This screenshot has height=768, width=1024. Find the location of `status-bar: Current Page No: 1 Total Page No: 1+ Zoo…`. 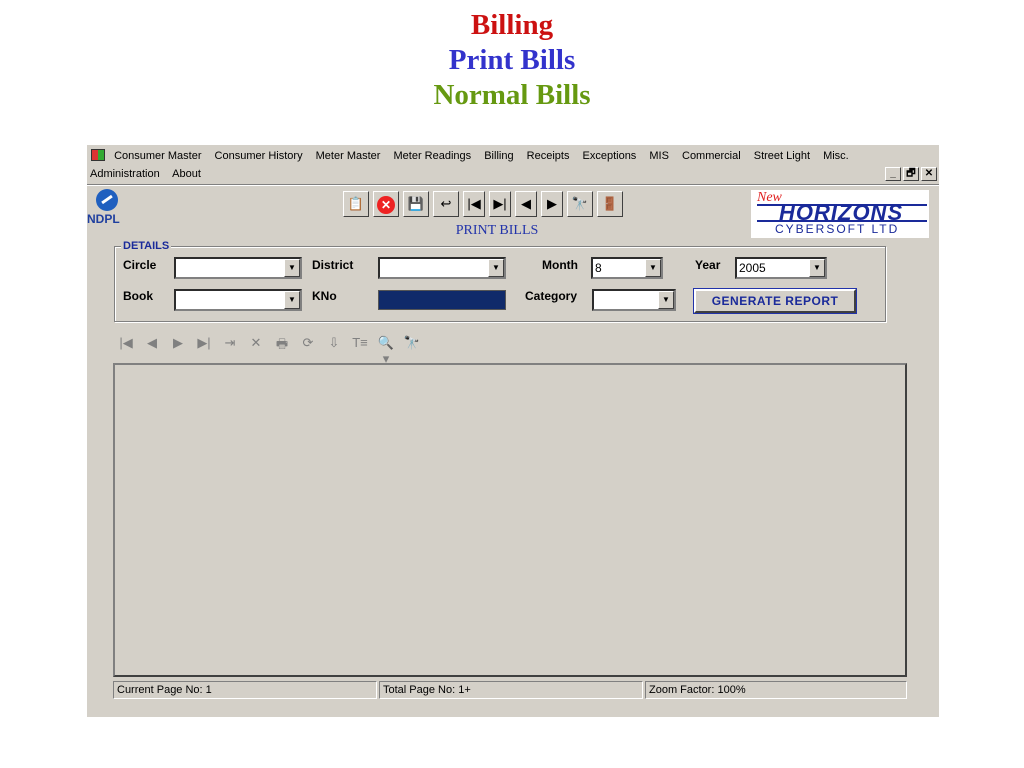

status-bar: Current Page No: 1 Total Page No: 1+ Zoo… is located at coordinates (510, 690).